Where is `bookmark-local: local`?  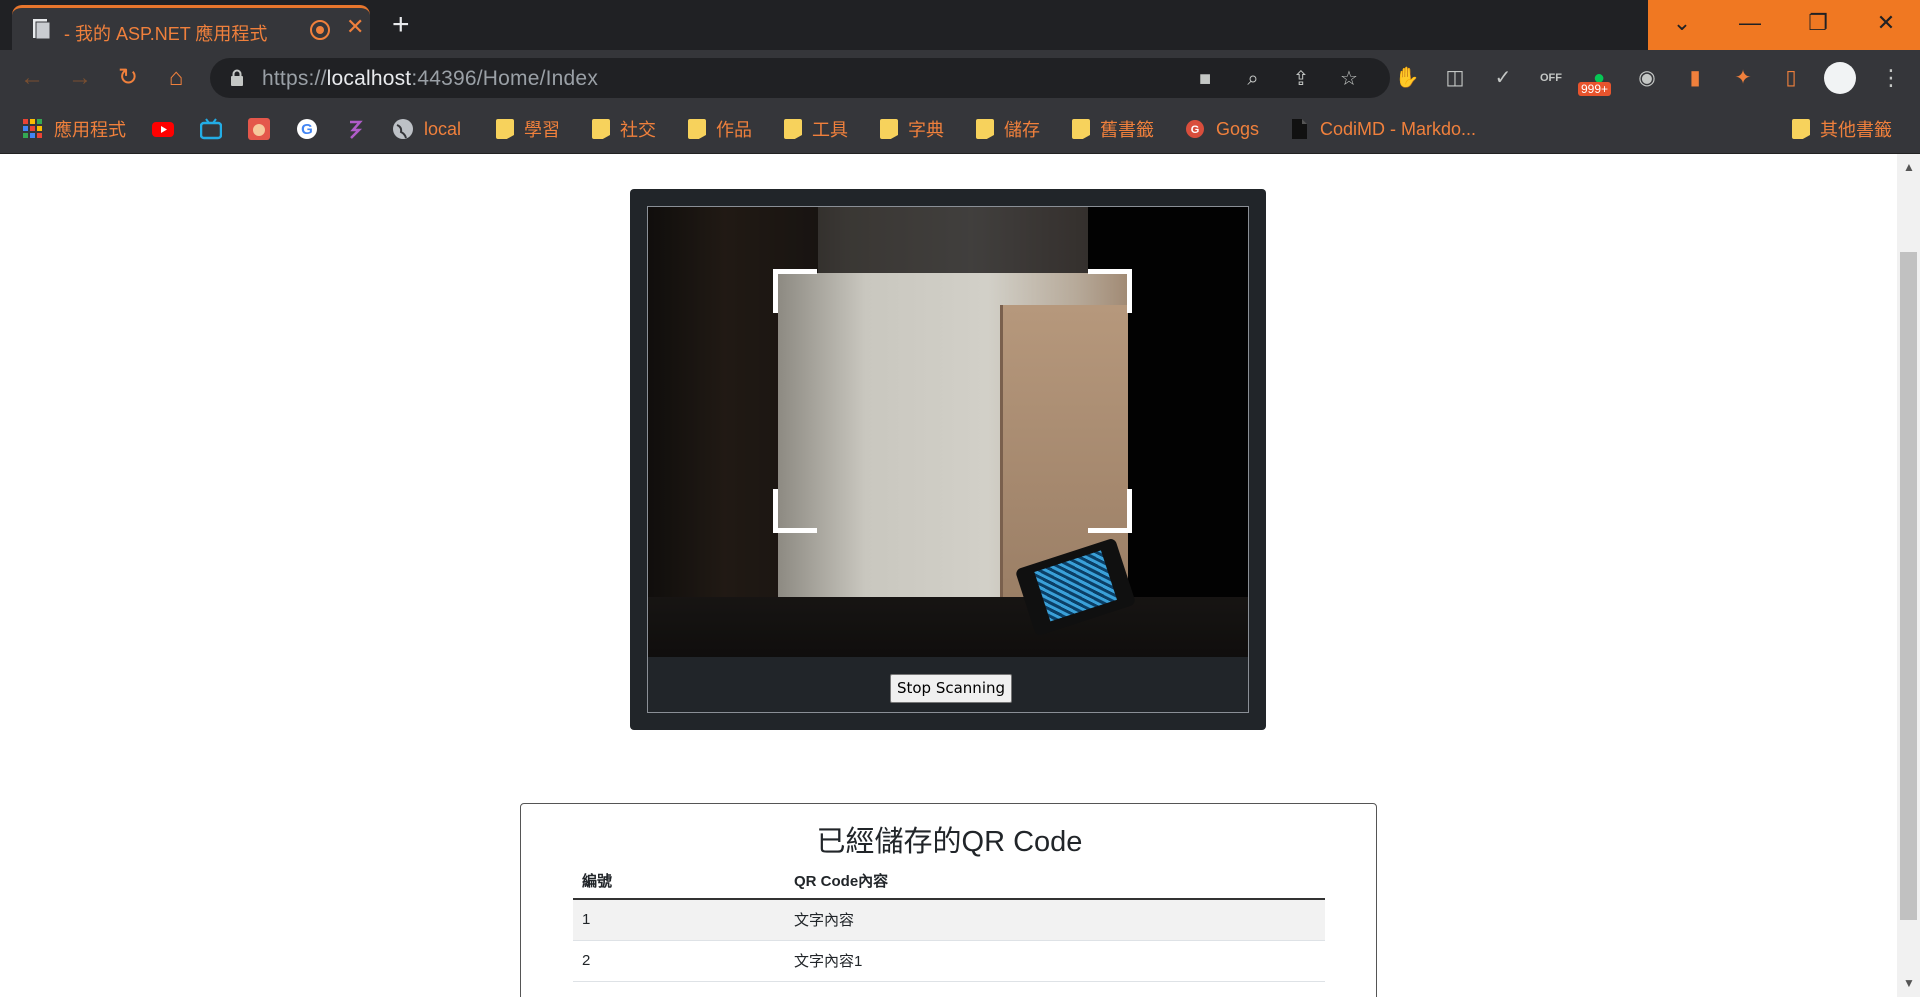
bookmark-local: local is located at coordinates (426, 129).